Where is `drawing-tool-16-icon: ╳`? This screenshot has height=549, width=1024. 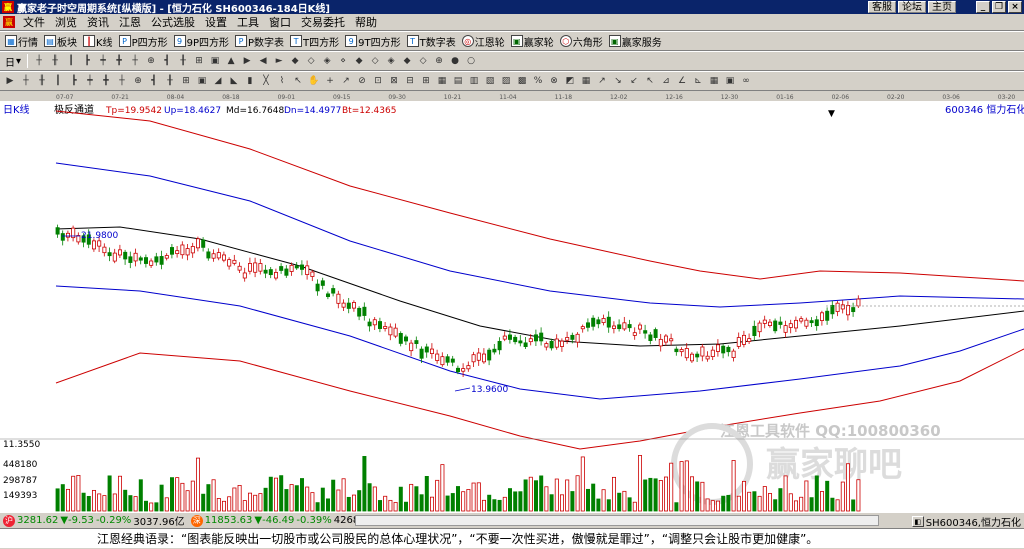 drawing-tool-16-icon: ╳ is located at coordinates (266, 81).